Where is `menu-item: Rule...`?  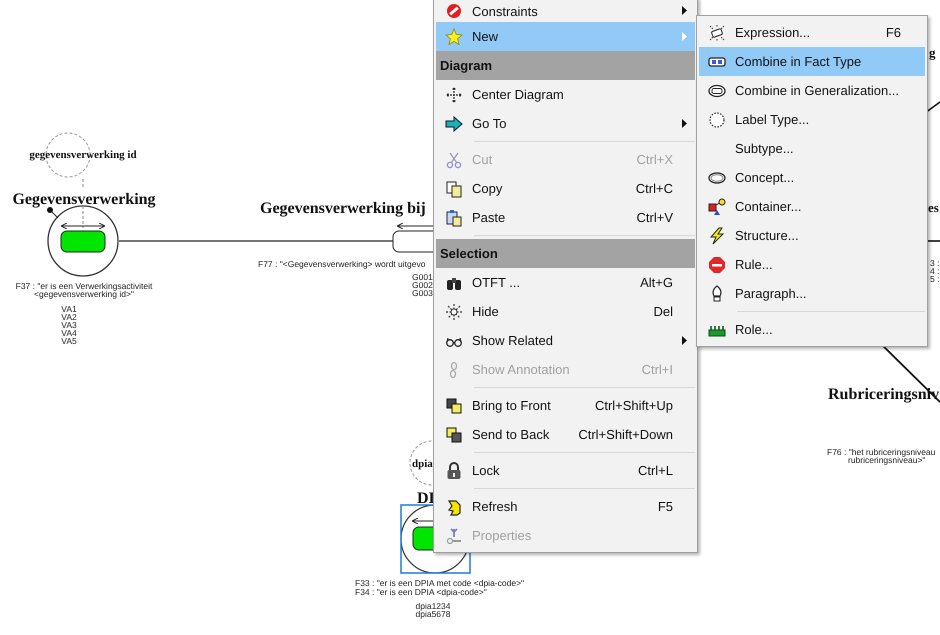
menu-item: Rule... is located at coordinates (812, 264).